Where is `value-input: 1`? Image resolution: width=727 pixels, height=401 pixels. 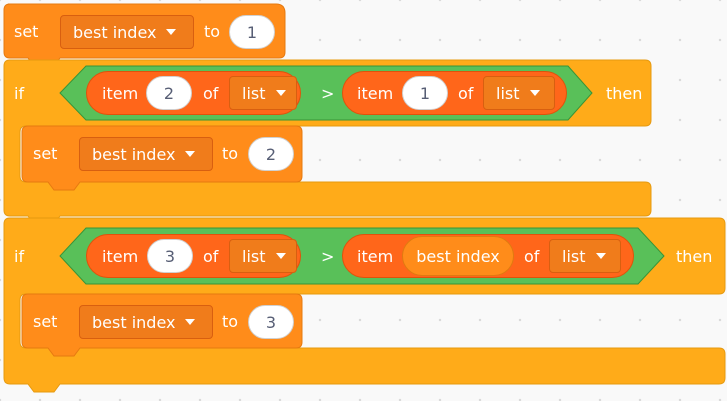 value-input: 1 is located at coordinates (252, 32).